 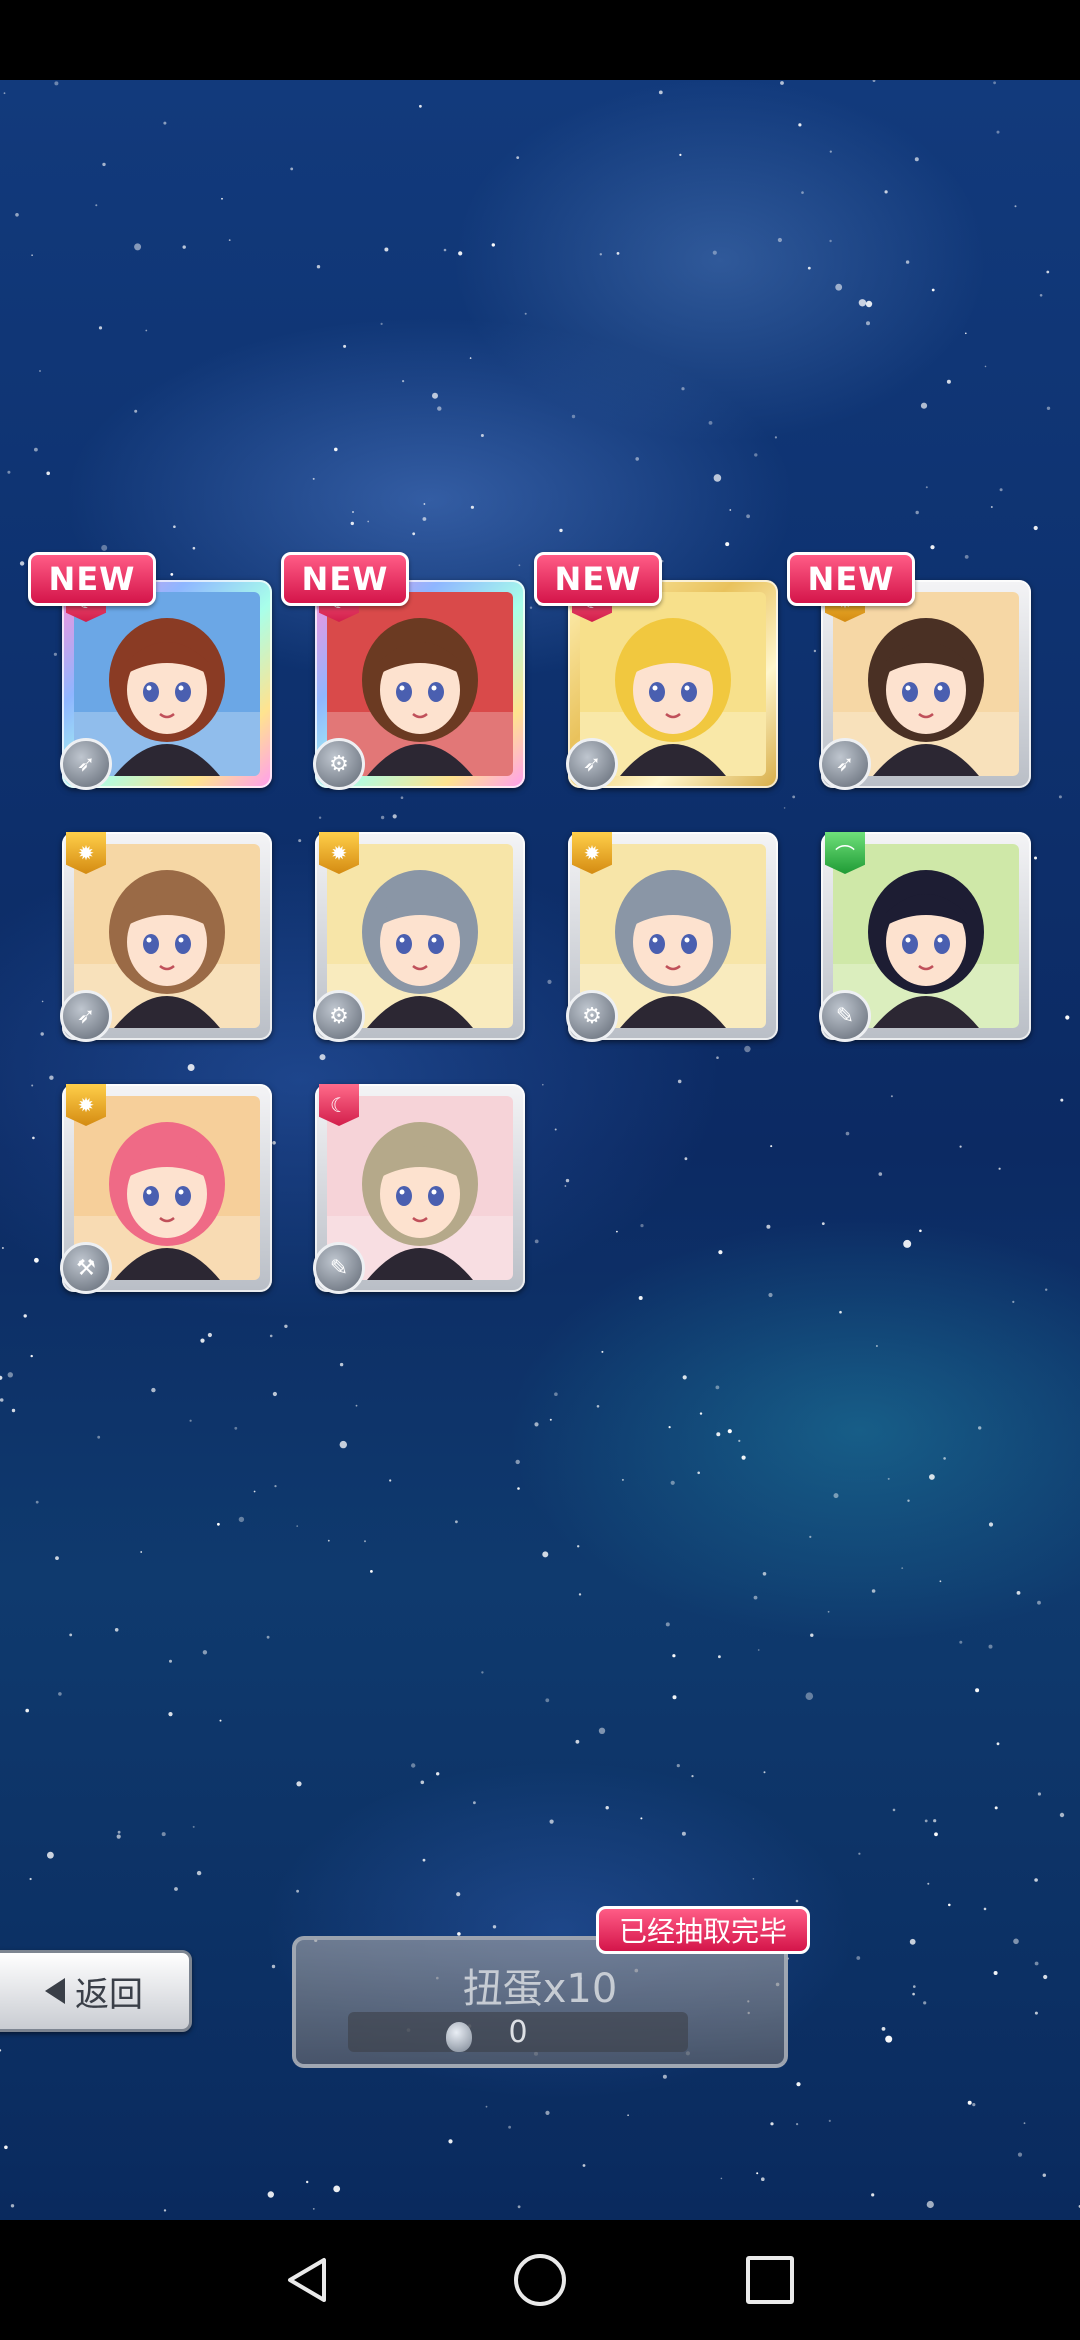 I want to click on result-card: ⌒ ✎, so click(x=925, y=937).